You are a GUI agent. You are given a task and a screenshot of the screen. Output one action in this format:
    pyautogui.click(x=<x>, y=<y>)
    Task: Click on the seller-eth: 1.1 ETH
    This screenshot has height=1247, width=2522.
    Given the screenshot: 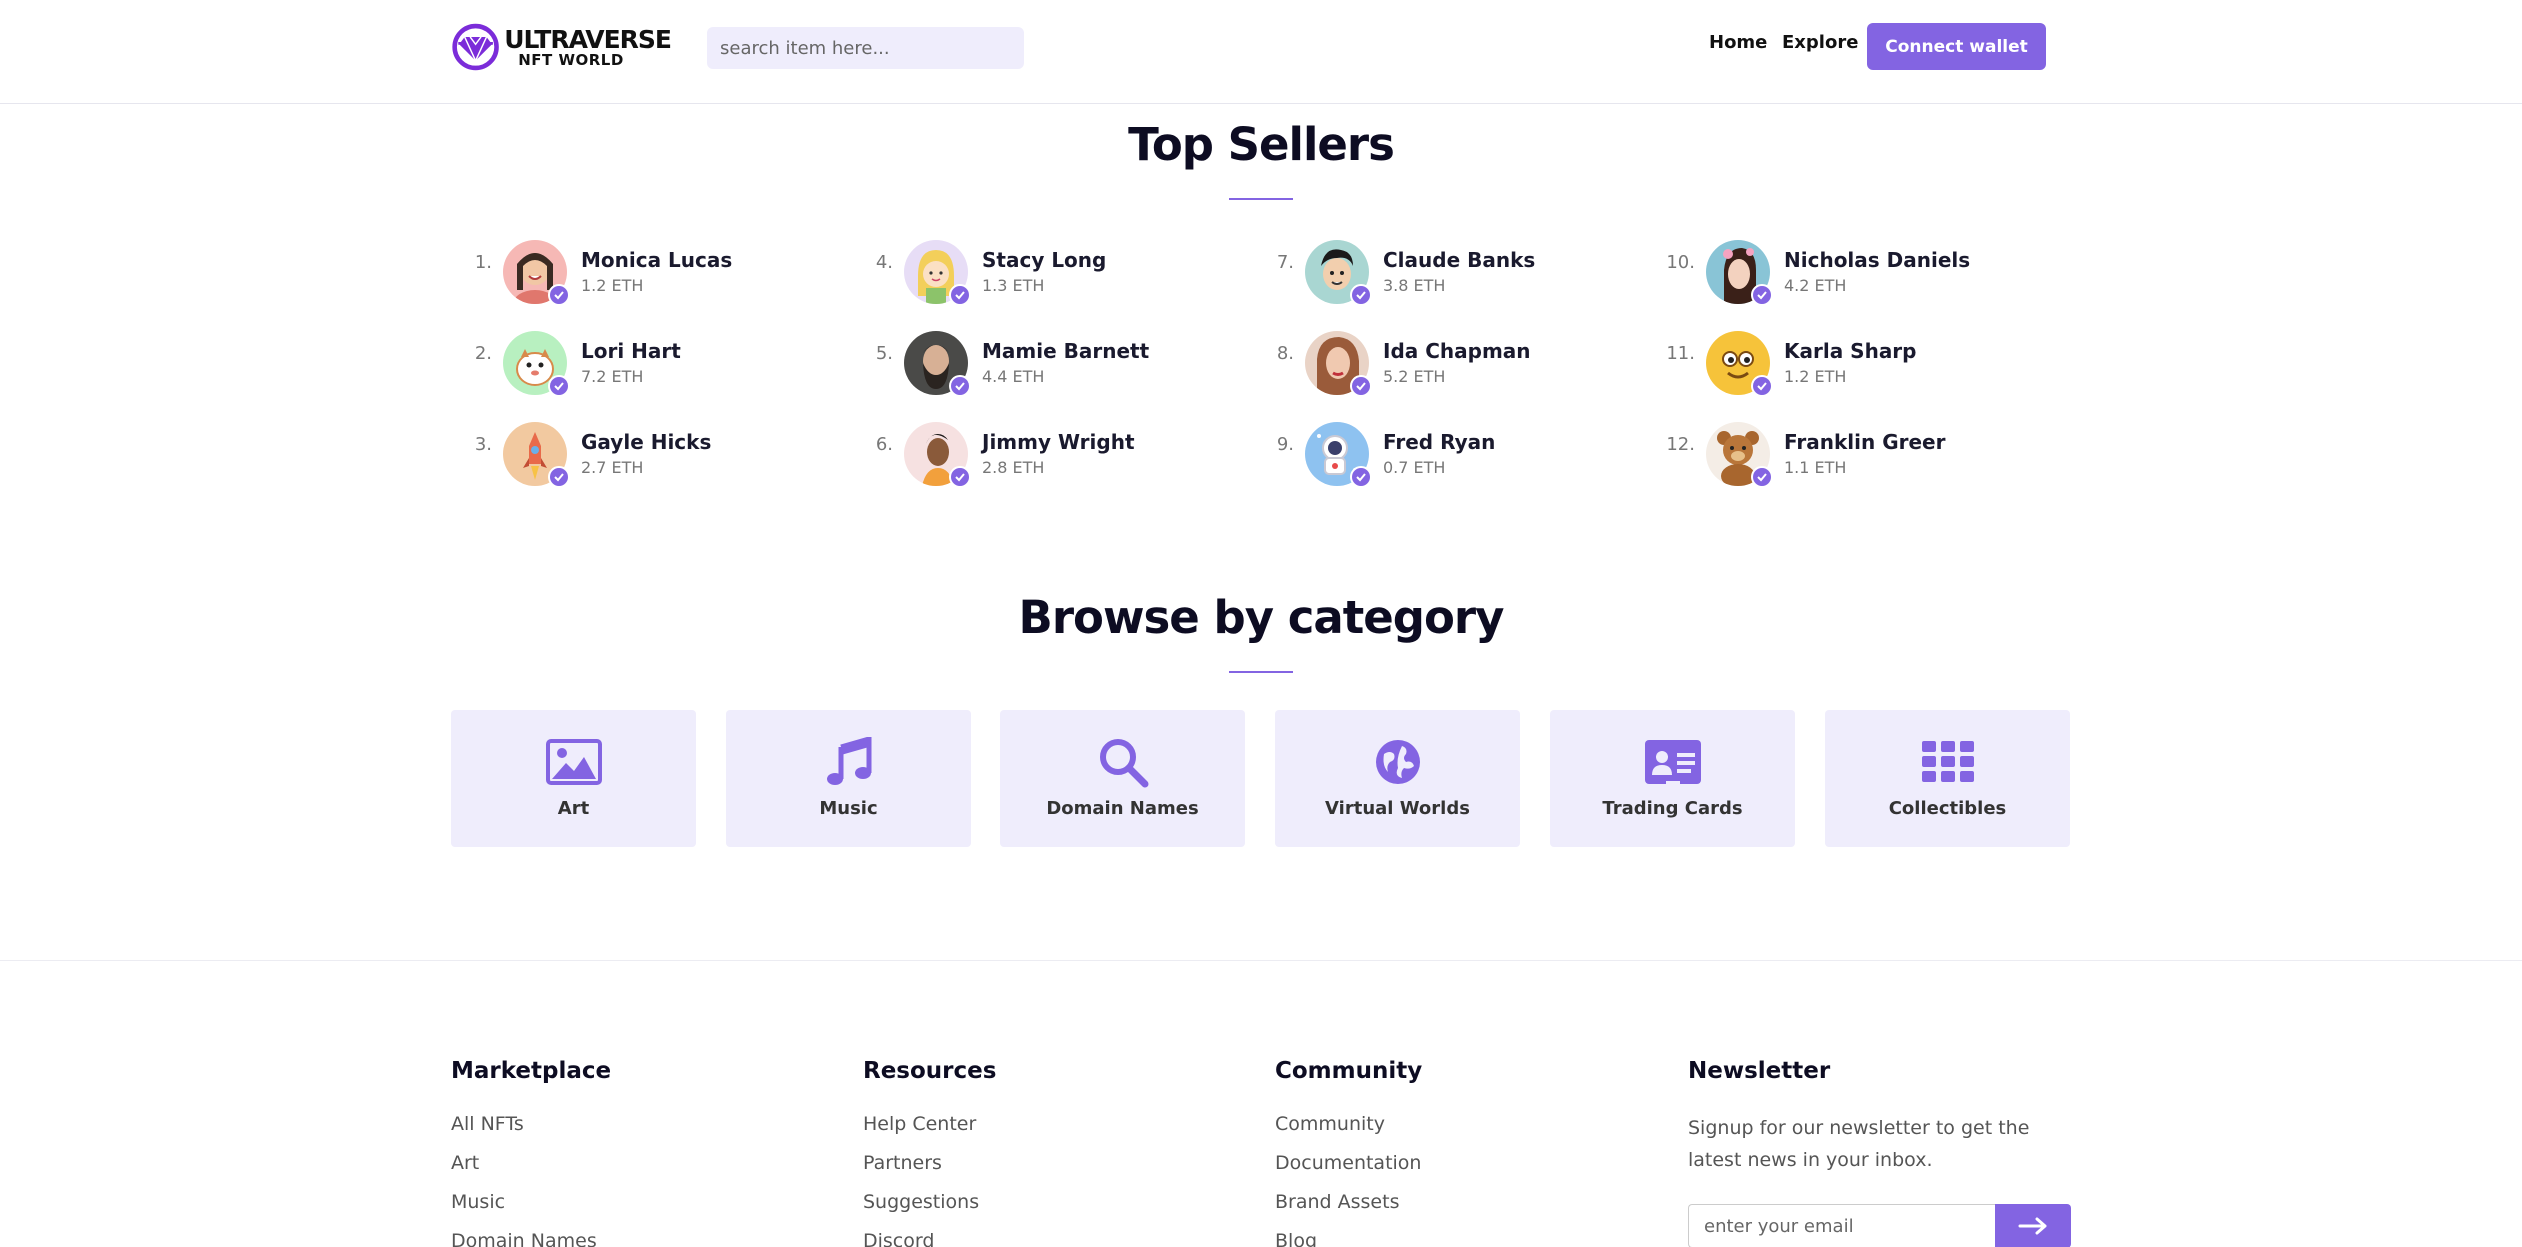 What is the action you would take?
    pyautogui.click(x=1815, y=467)
    